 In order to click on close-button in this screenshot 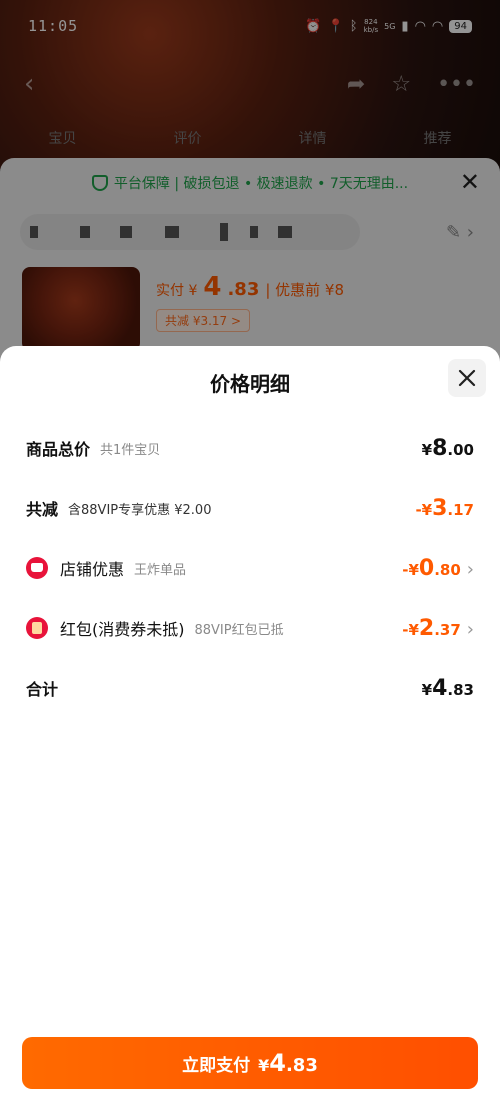, I will do `click(467, 378)`.